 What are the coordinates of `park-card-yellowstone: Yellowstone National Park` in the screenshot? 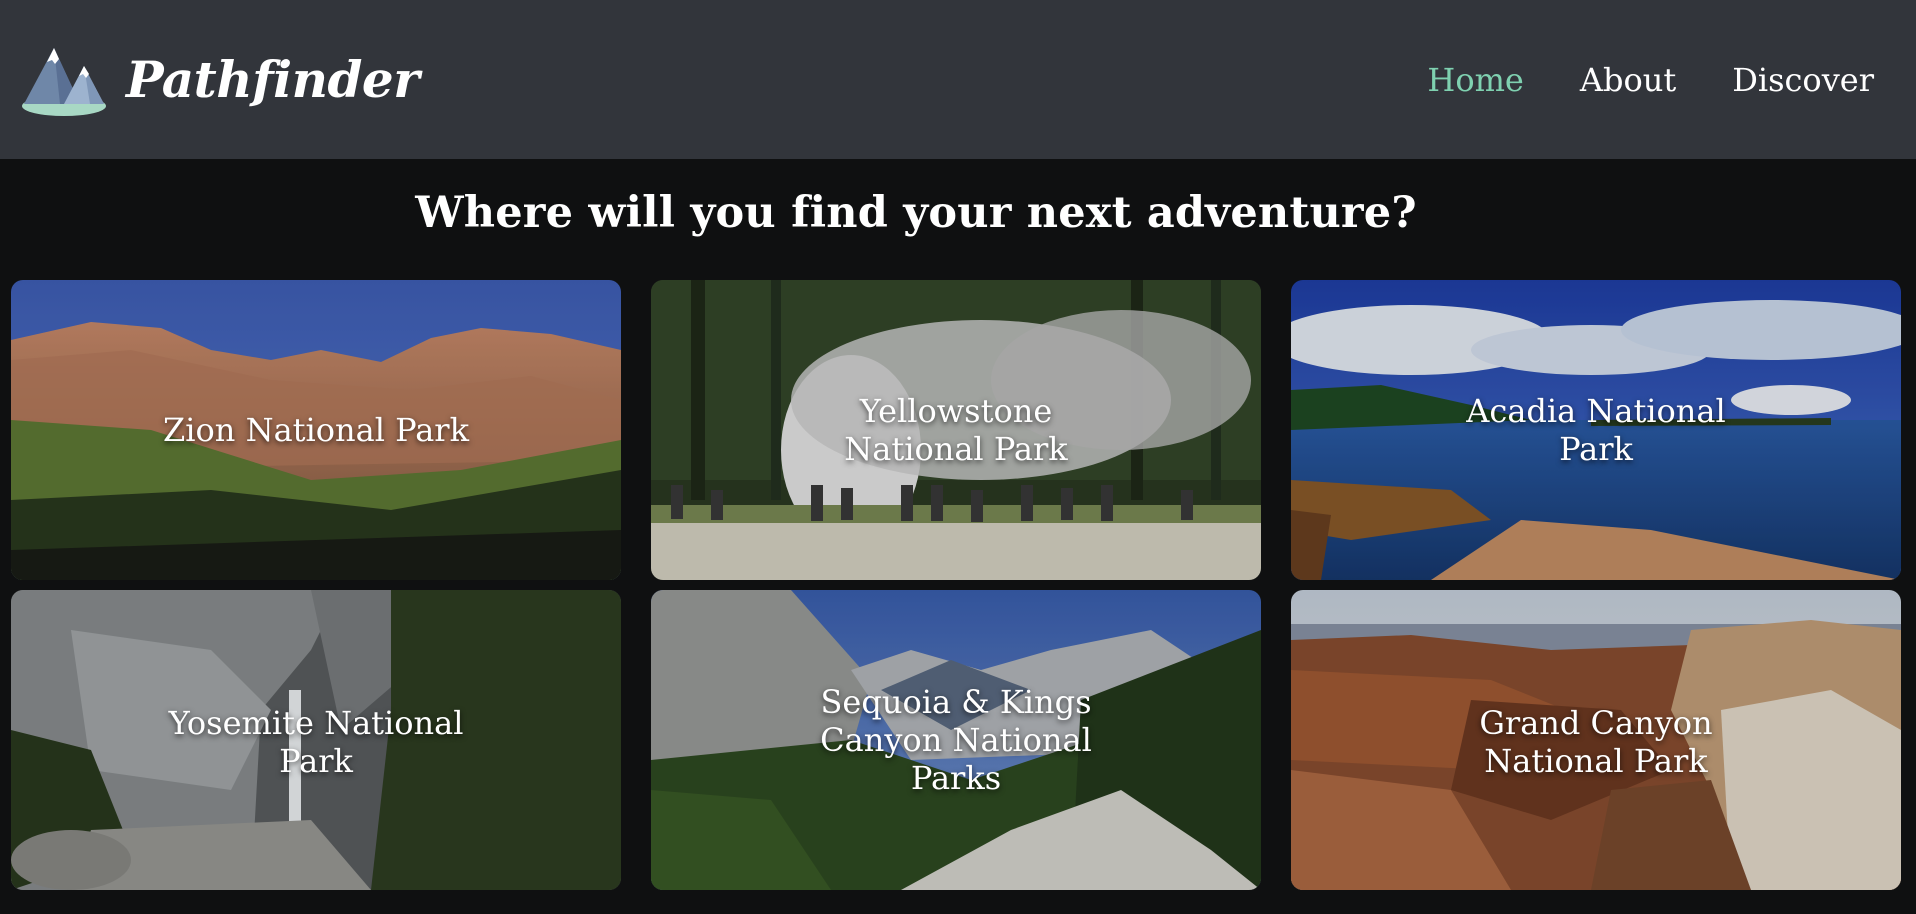 It's located at (956, 430).